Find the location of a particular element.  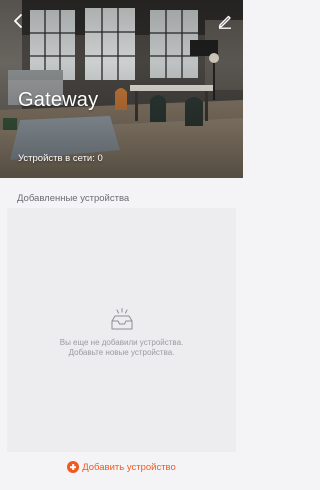

pencil-icon is located at coordinates (224, 22).